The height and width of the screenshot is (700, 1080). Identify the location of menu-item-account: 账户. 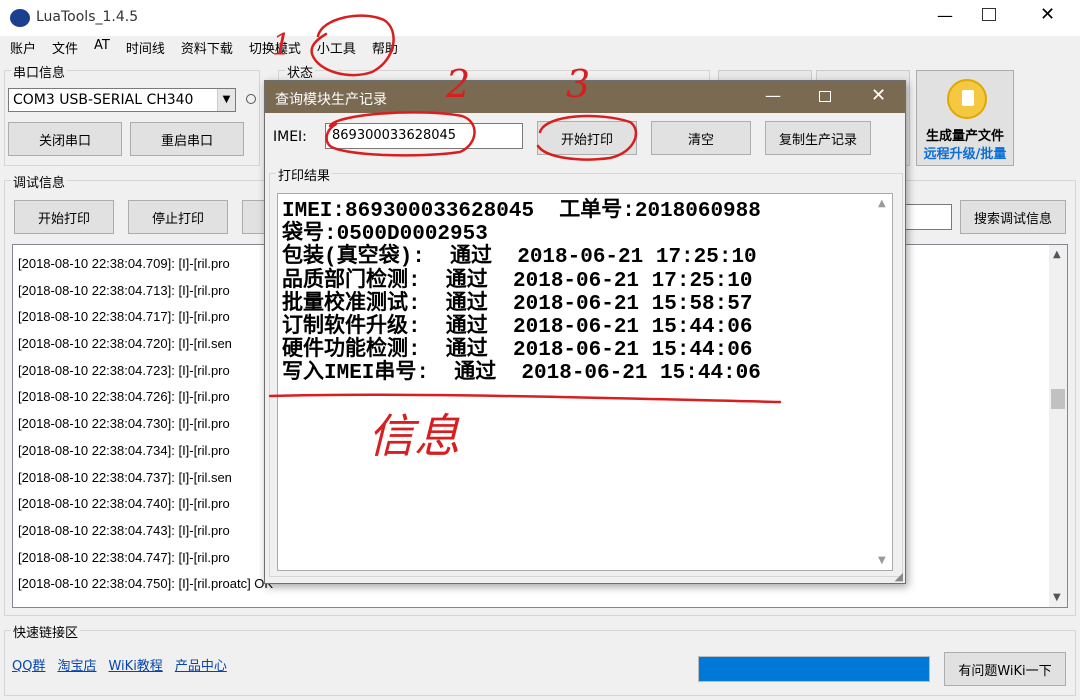
(23, 48).